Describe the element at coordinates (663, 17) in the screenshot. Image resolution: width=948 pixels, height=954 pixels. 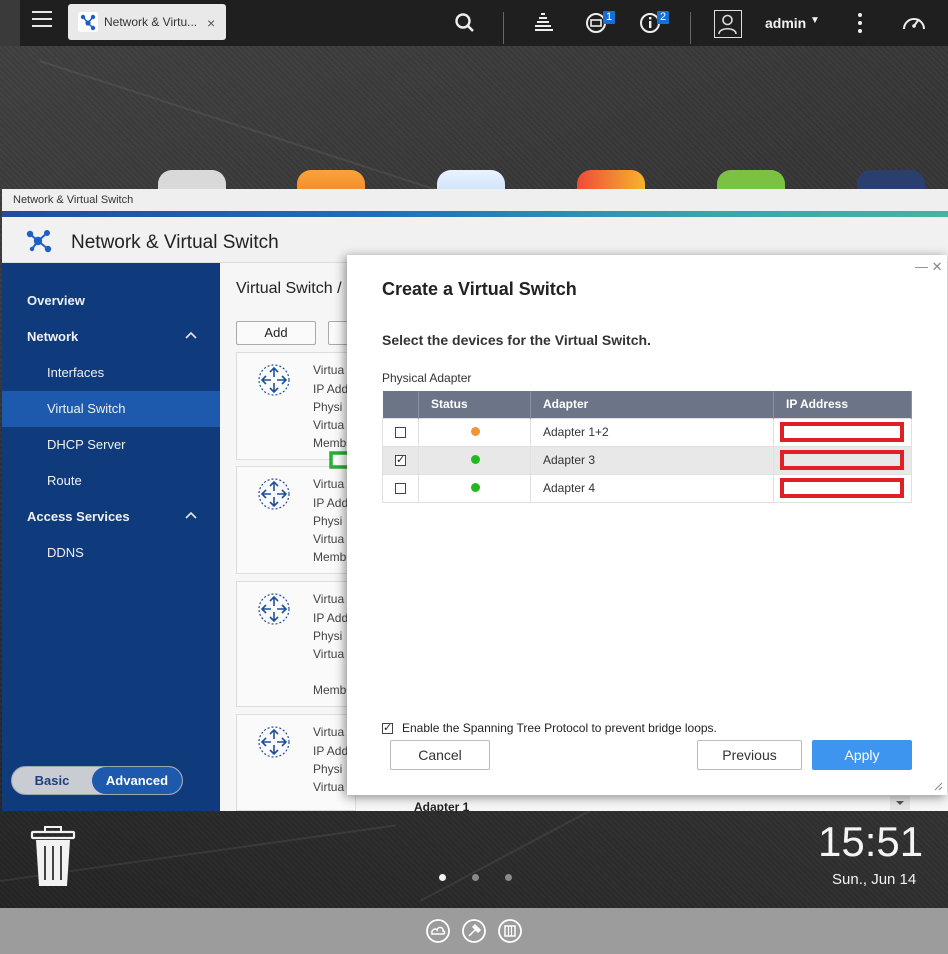
I see `info-badge: 2` at that location.